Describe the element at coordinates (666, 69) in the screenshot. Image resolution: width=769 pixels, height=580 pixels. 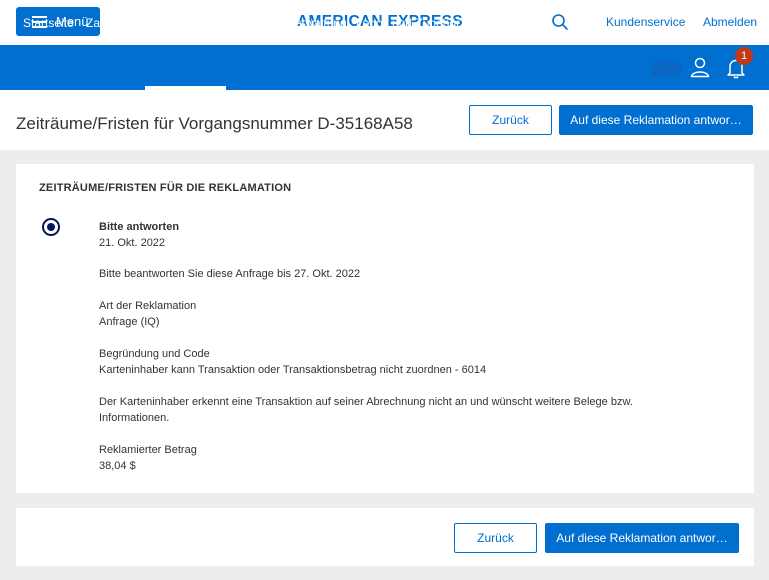
I see `account-selector` at that location.